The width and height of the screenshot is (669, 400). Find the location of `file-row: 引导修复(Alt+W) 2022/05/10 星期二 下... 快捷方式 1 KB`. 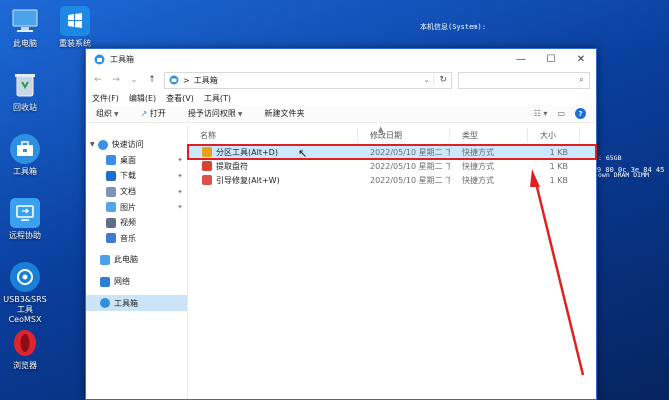

file-row: 引导修复(Alt+W) 2022/05/10 星期二 下... 快捷方式 1 KB is located at coordinates (392, 180).